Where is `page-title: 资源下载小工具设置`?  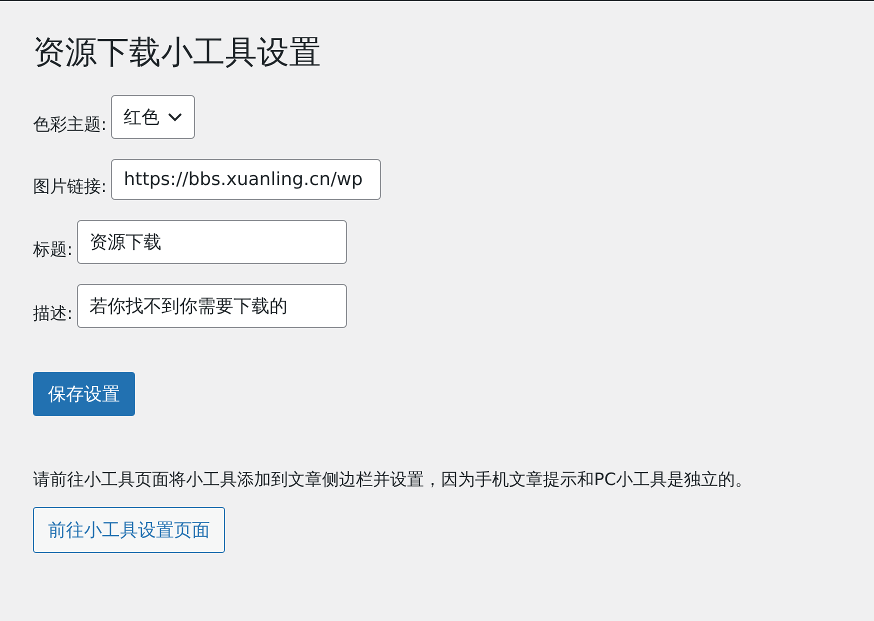
page-title: 资源下载小工具设置 is located at coordinates (177, 52).